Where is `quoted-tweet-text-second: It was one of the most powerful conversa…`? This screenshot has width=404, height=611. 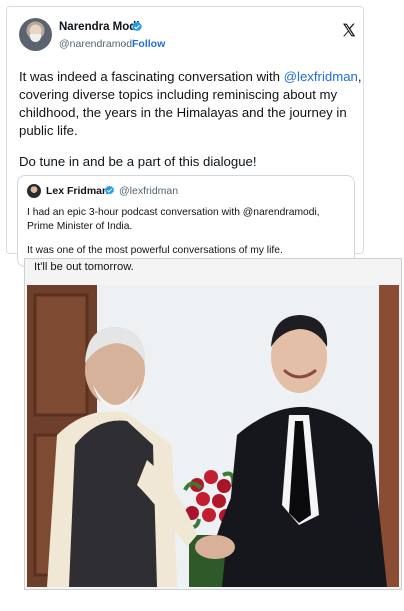 quoted-tweet-text-second: It was one of the most powerful conversa… is located at coordinates (155, 250).